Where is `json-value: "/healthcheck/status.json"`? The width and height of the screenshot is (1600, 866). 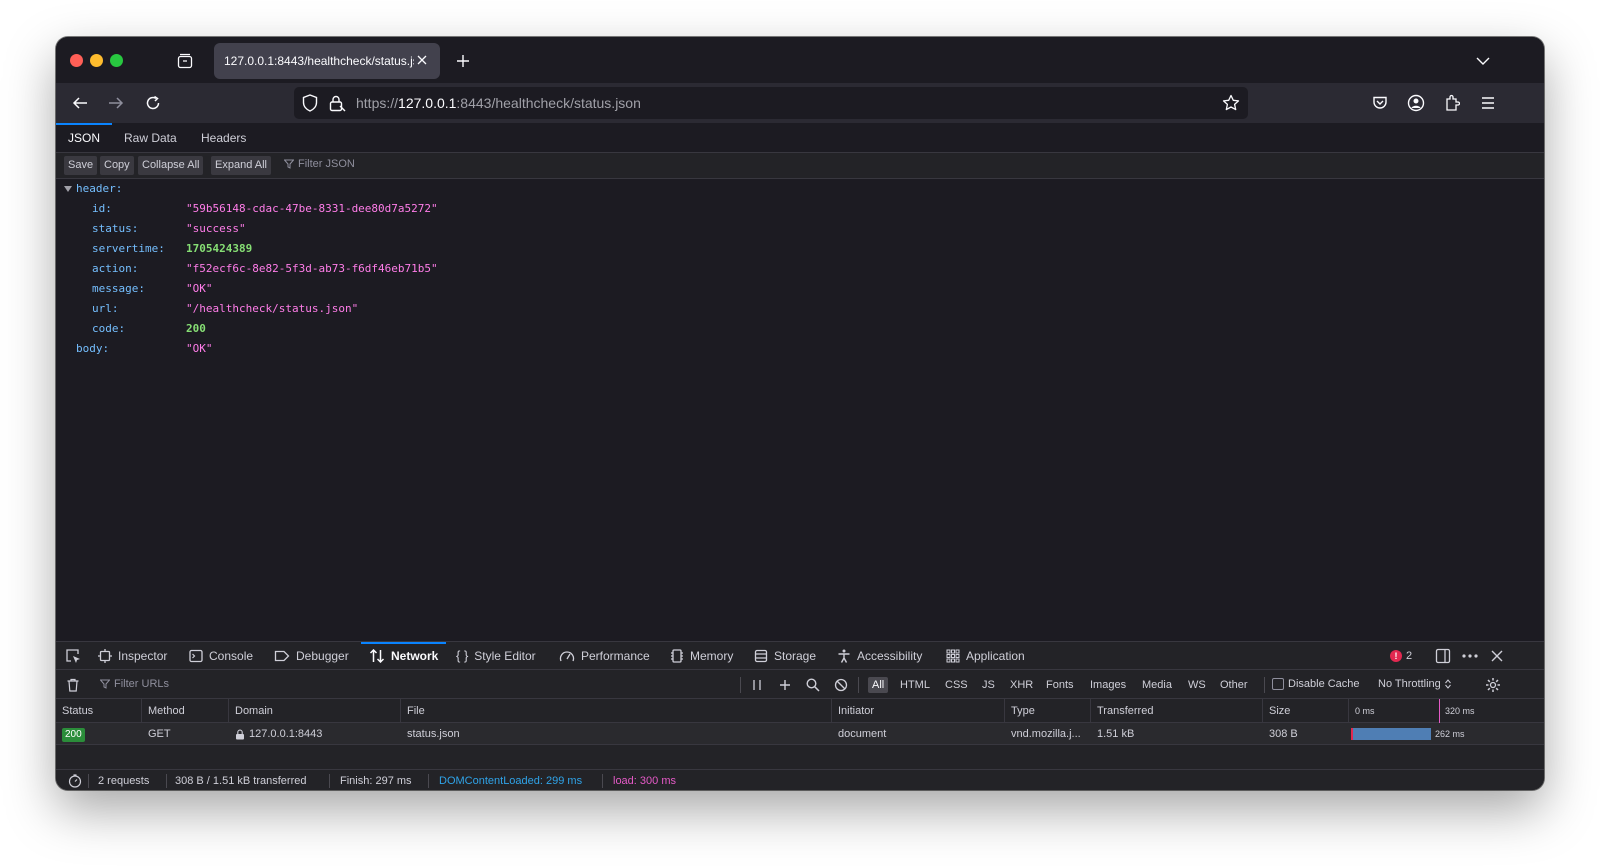 json-value: "/healthcheck/status.json" is located at coordinates (272, 308).